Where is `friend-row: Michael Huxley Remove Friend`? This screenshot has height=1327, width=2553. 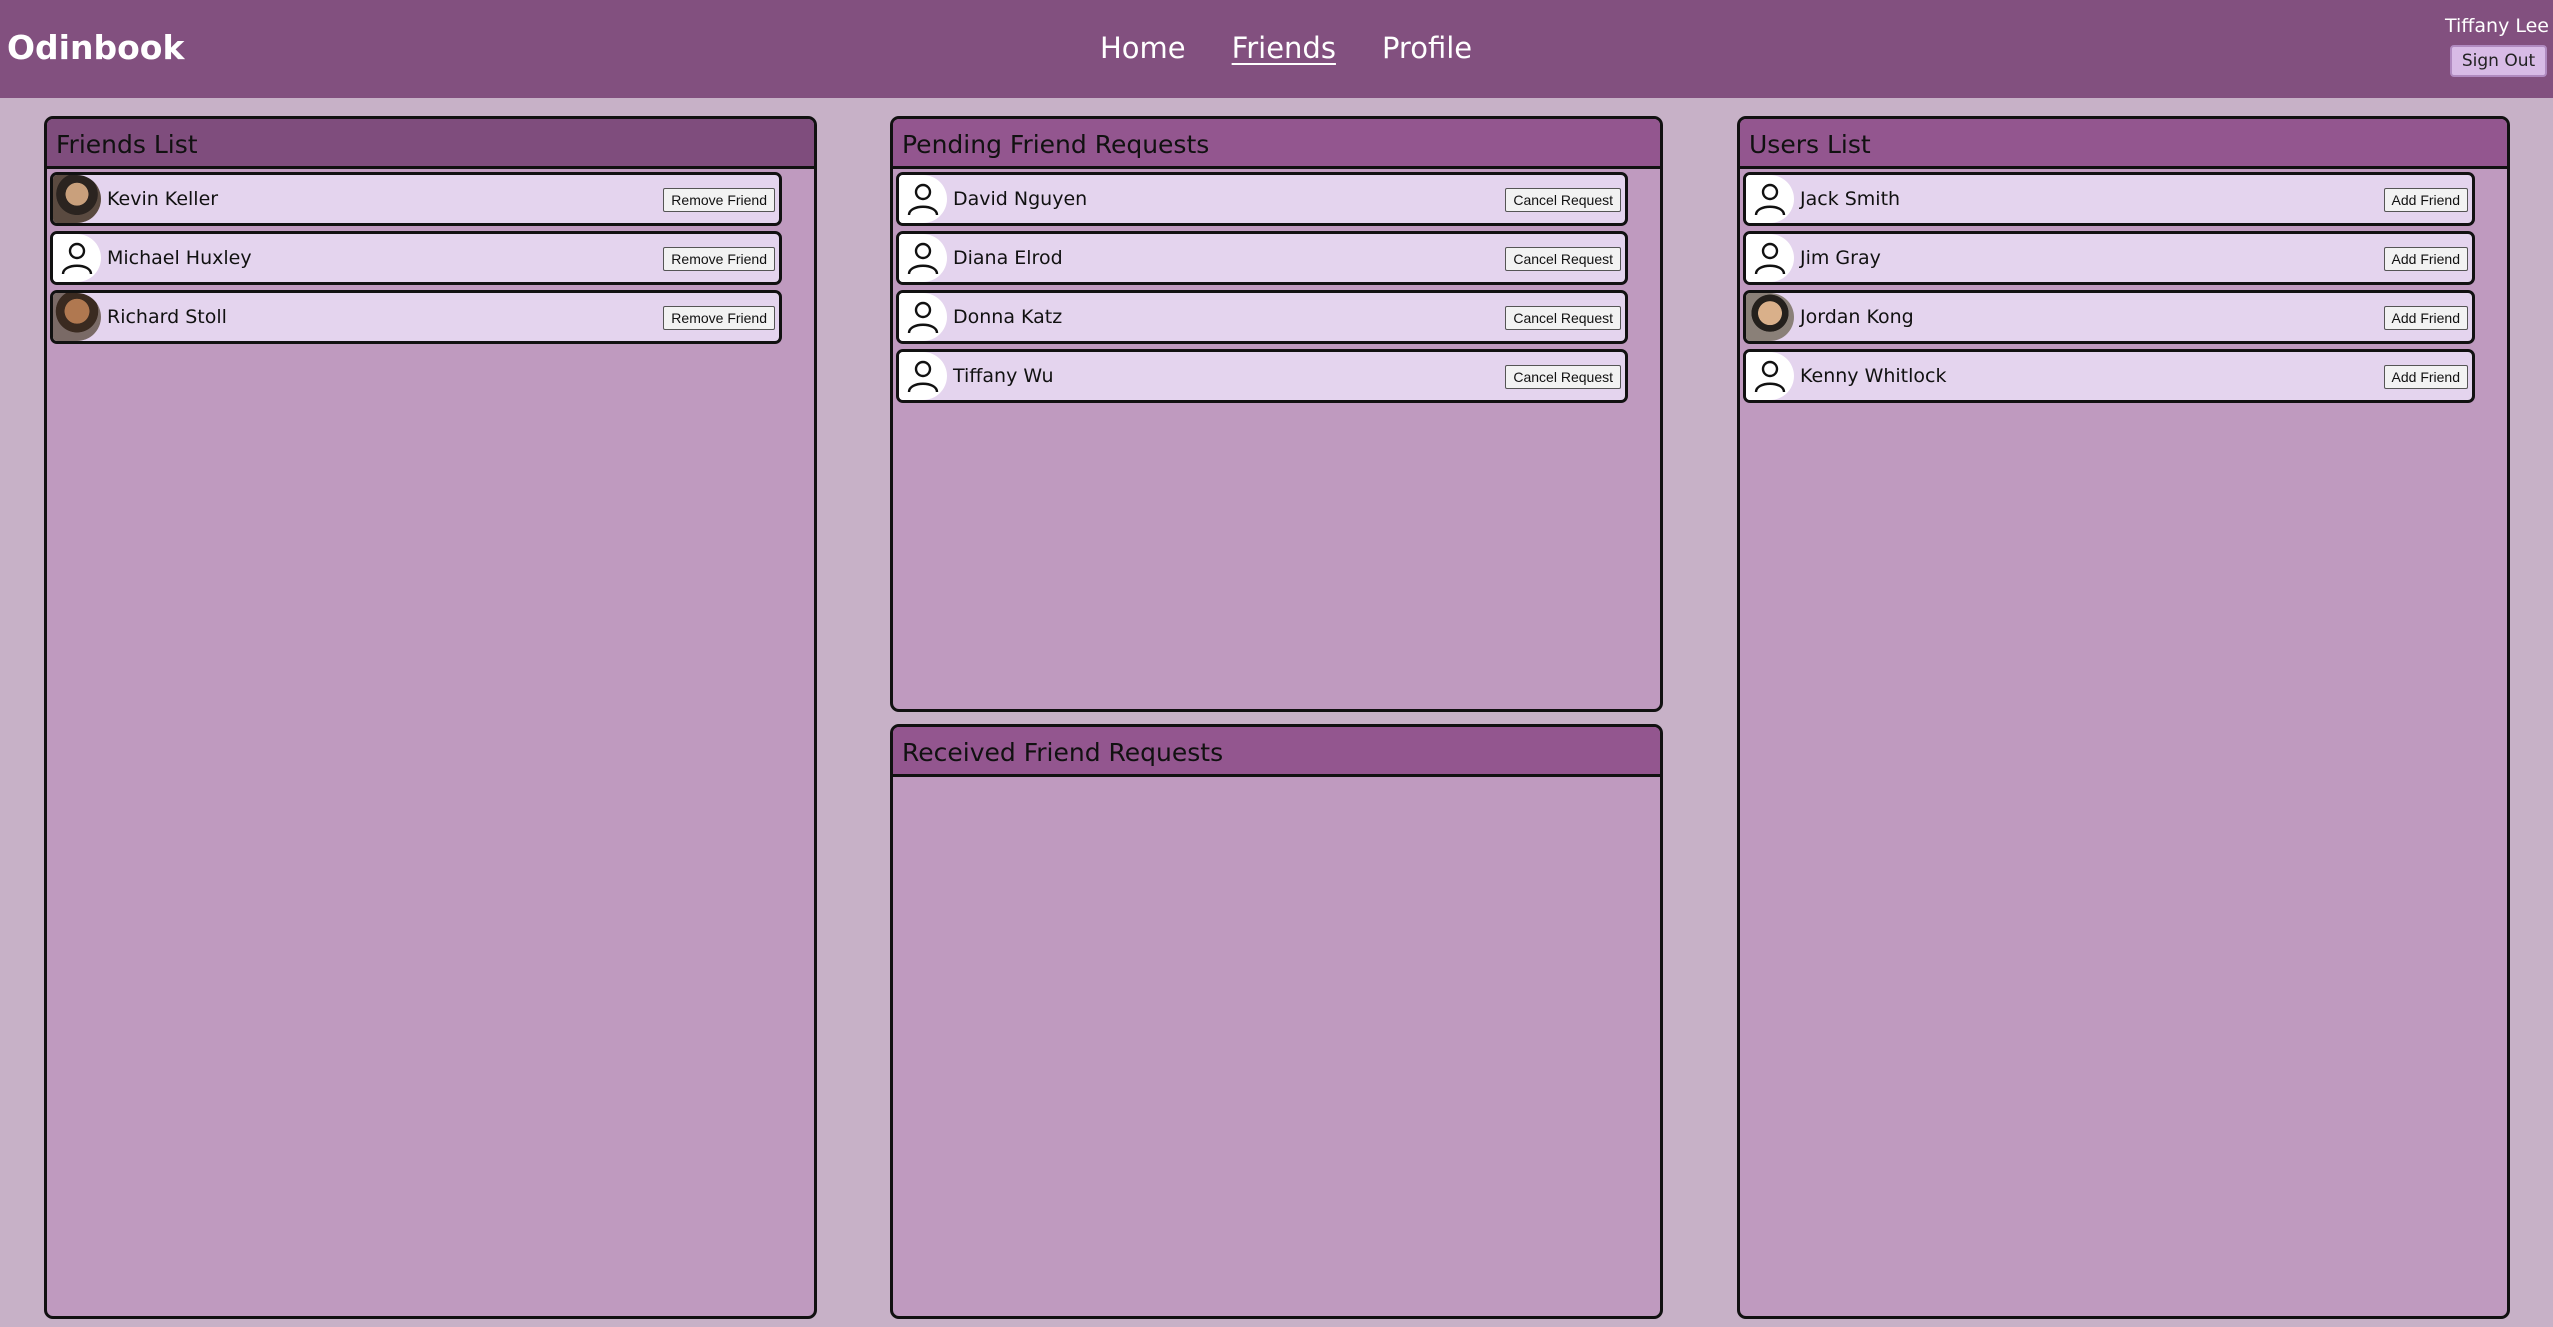 friend-row: Michael Huxley Remove Friend is located at coordinates (416, 258).